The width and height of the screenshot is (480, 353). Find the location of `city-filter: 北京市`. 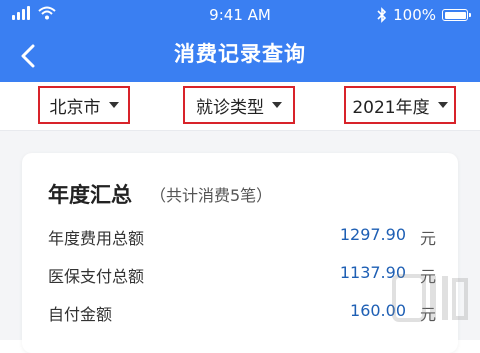

city-filter: 北京市 is located at coordinates (84, 105).